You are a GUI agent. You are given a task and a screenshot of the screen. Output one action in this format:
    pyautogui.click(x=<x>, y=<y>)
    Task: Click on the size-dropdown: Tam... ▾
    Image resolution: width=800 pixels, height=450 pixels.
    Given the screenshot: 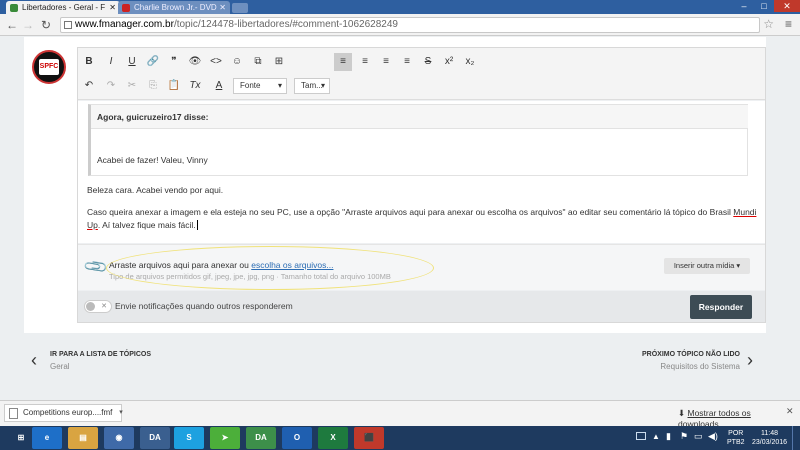 What is the action you would take?
    pyautogui.click(x=312, y=86)
    